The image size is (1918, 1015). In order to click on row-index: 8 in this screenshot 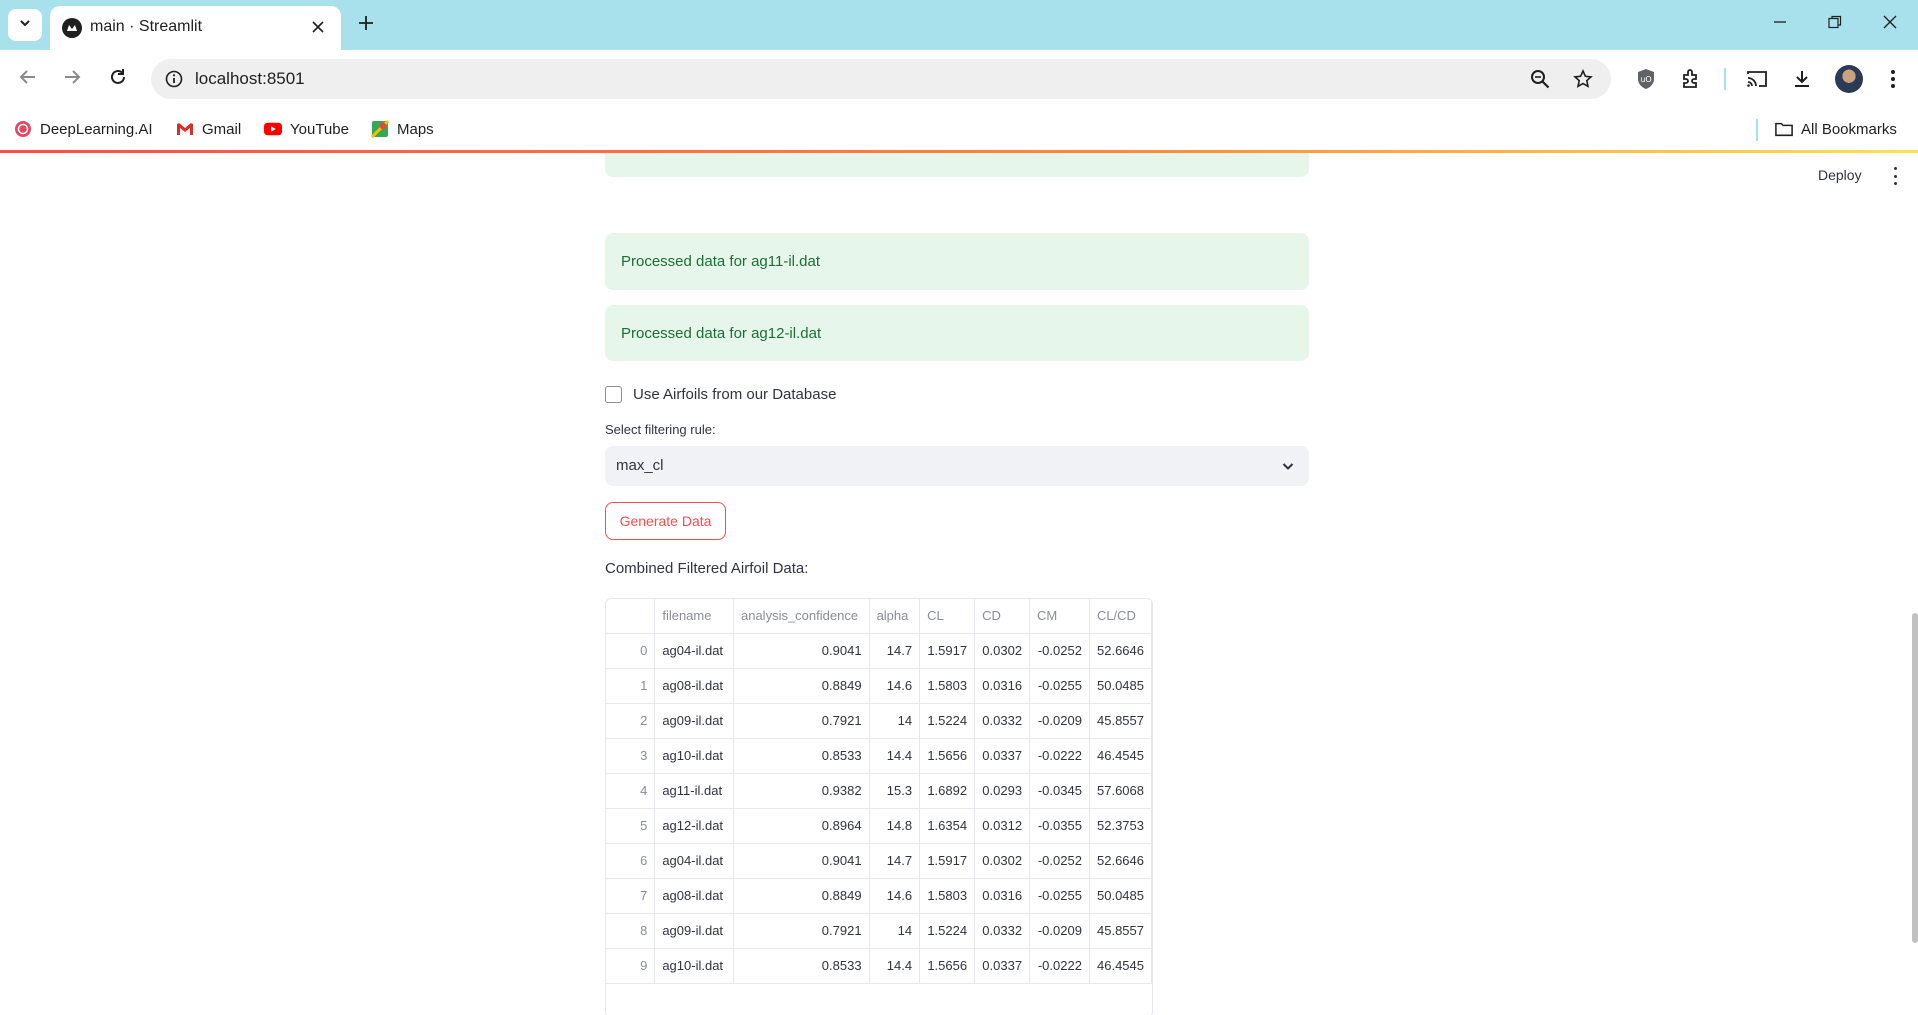, I will do `click(631, 931)`.